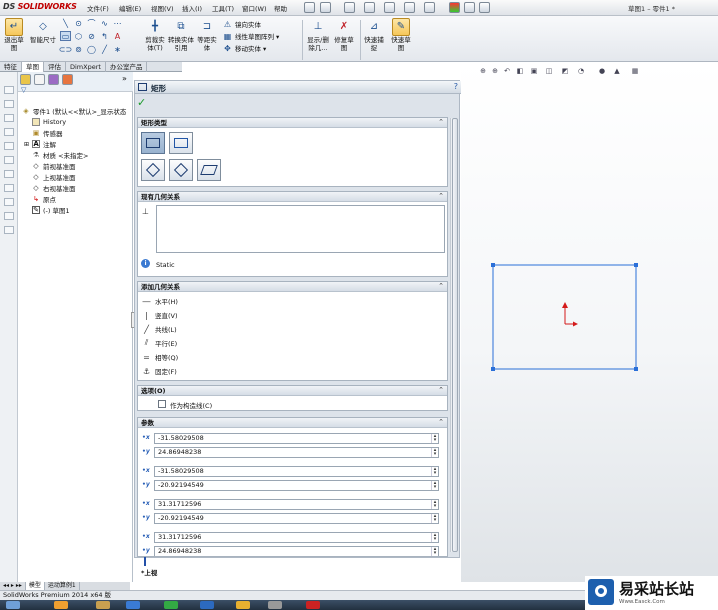 The width and height of the screenshot is (718, 610). I want to click on 3pt-center-rectangle-button, so click(181, 170).